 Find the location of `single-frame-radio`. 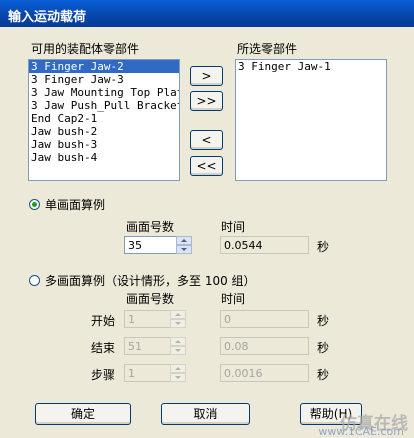

single-frame-radio is located at coordinates (34, 204).